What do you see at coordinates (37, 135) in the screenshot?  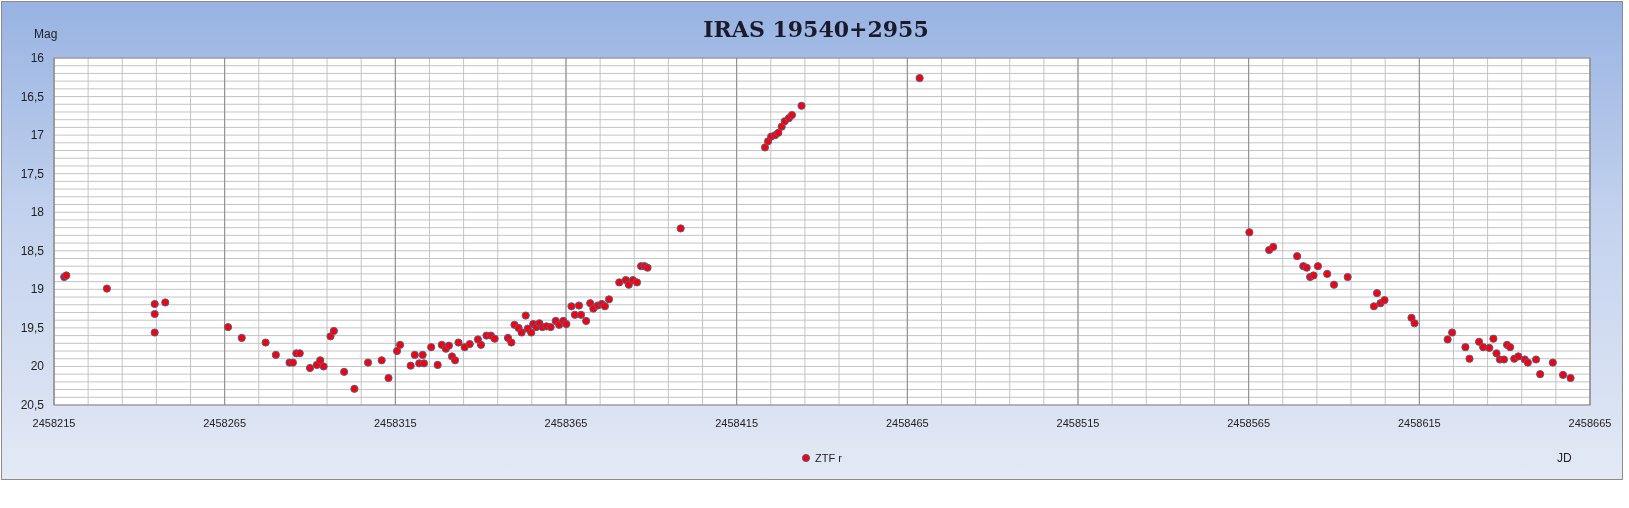 I see `y-tick-label: 17` at bounding box center [37, 135].